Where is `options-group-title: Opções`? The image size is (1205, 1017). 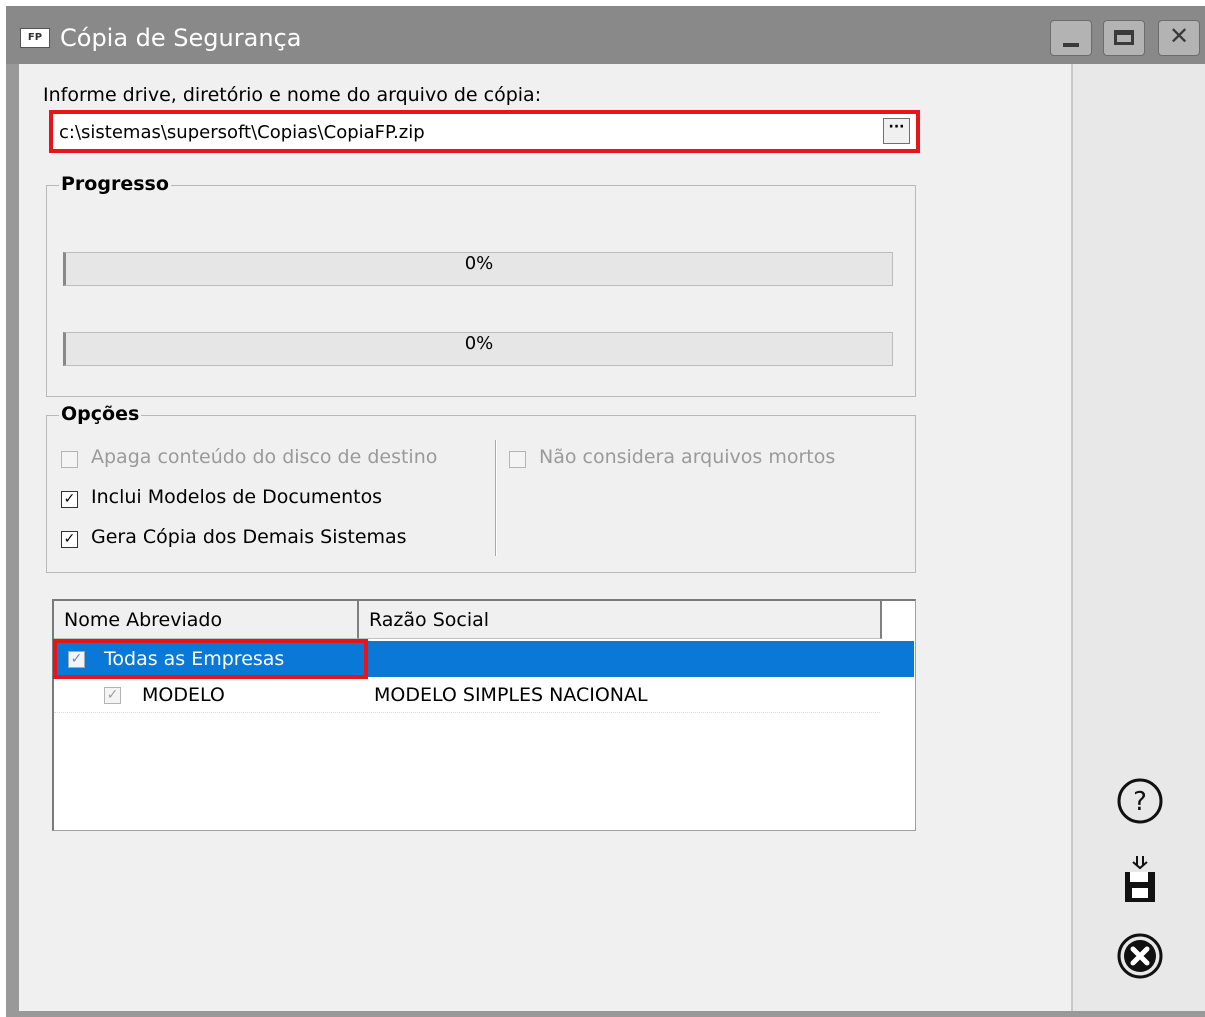
options-group-title: Opções is located at coordinates (100, 414).